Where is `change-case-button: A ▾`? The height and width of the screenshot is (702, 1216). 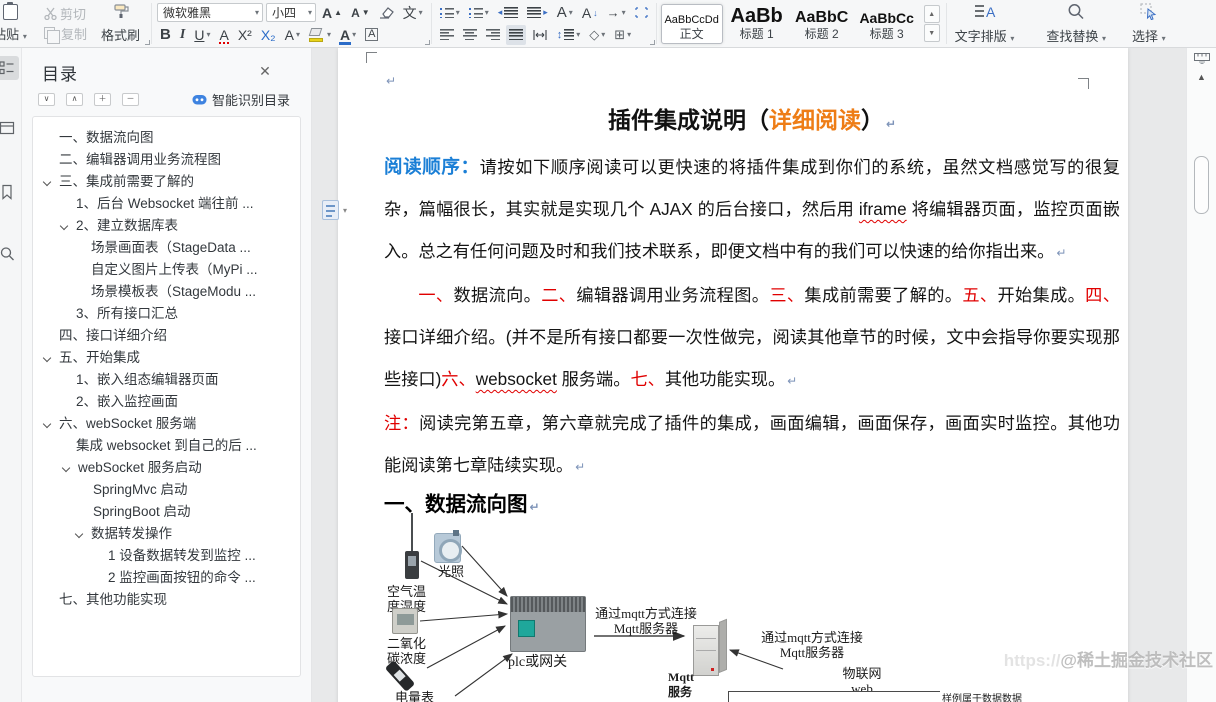 change-case-button: A ▾ is located at coordinates (565, 13).